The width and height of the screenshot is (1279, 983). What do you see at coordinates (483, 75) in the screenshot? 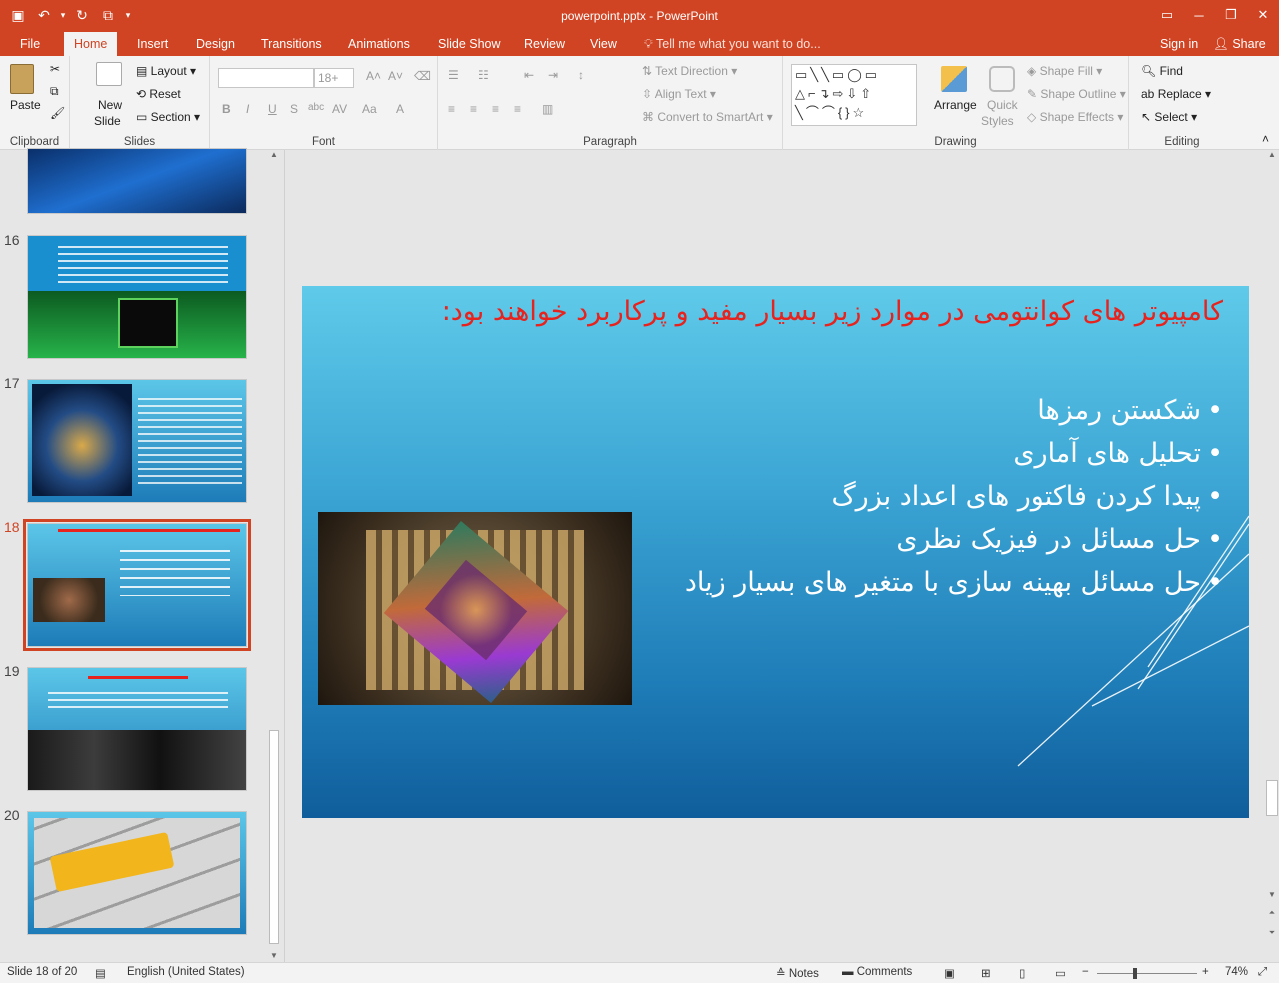
I see `numbering-icon: ☷` at bounding box center [483, 75].